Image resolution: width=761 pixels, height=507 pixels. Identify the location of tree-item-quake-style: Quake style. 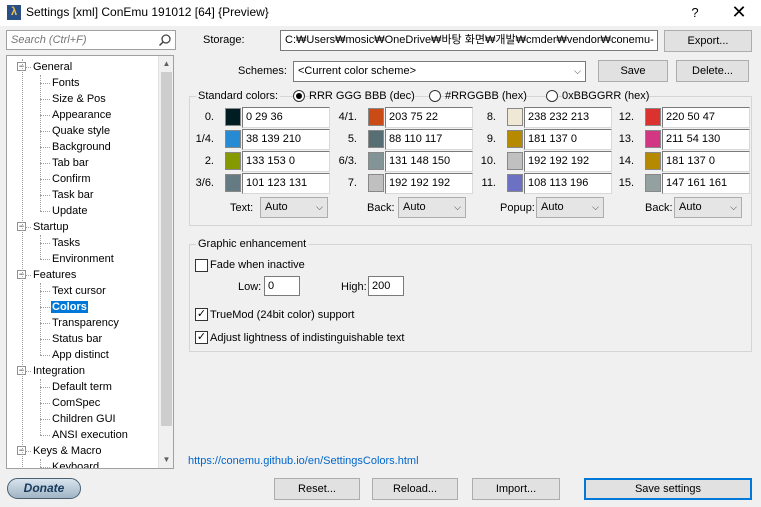
(81, 131).